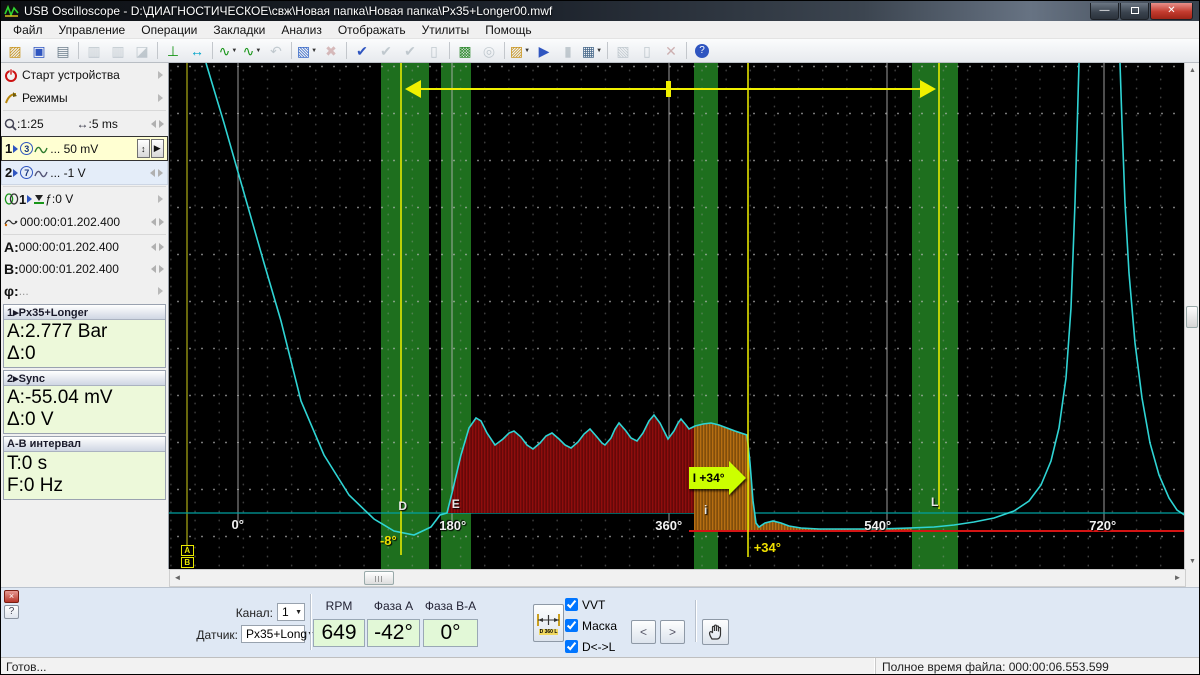 The image size is (1200, 675). I want to click on checkbox-label: Маска, so click(599, 625).